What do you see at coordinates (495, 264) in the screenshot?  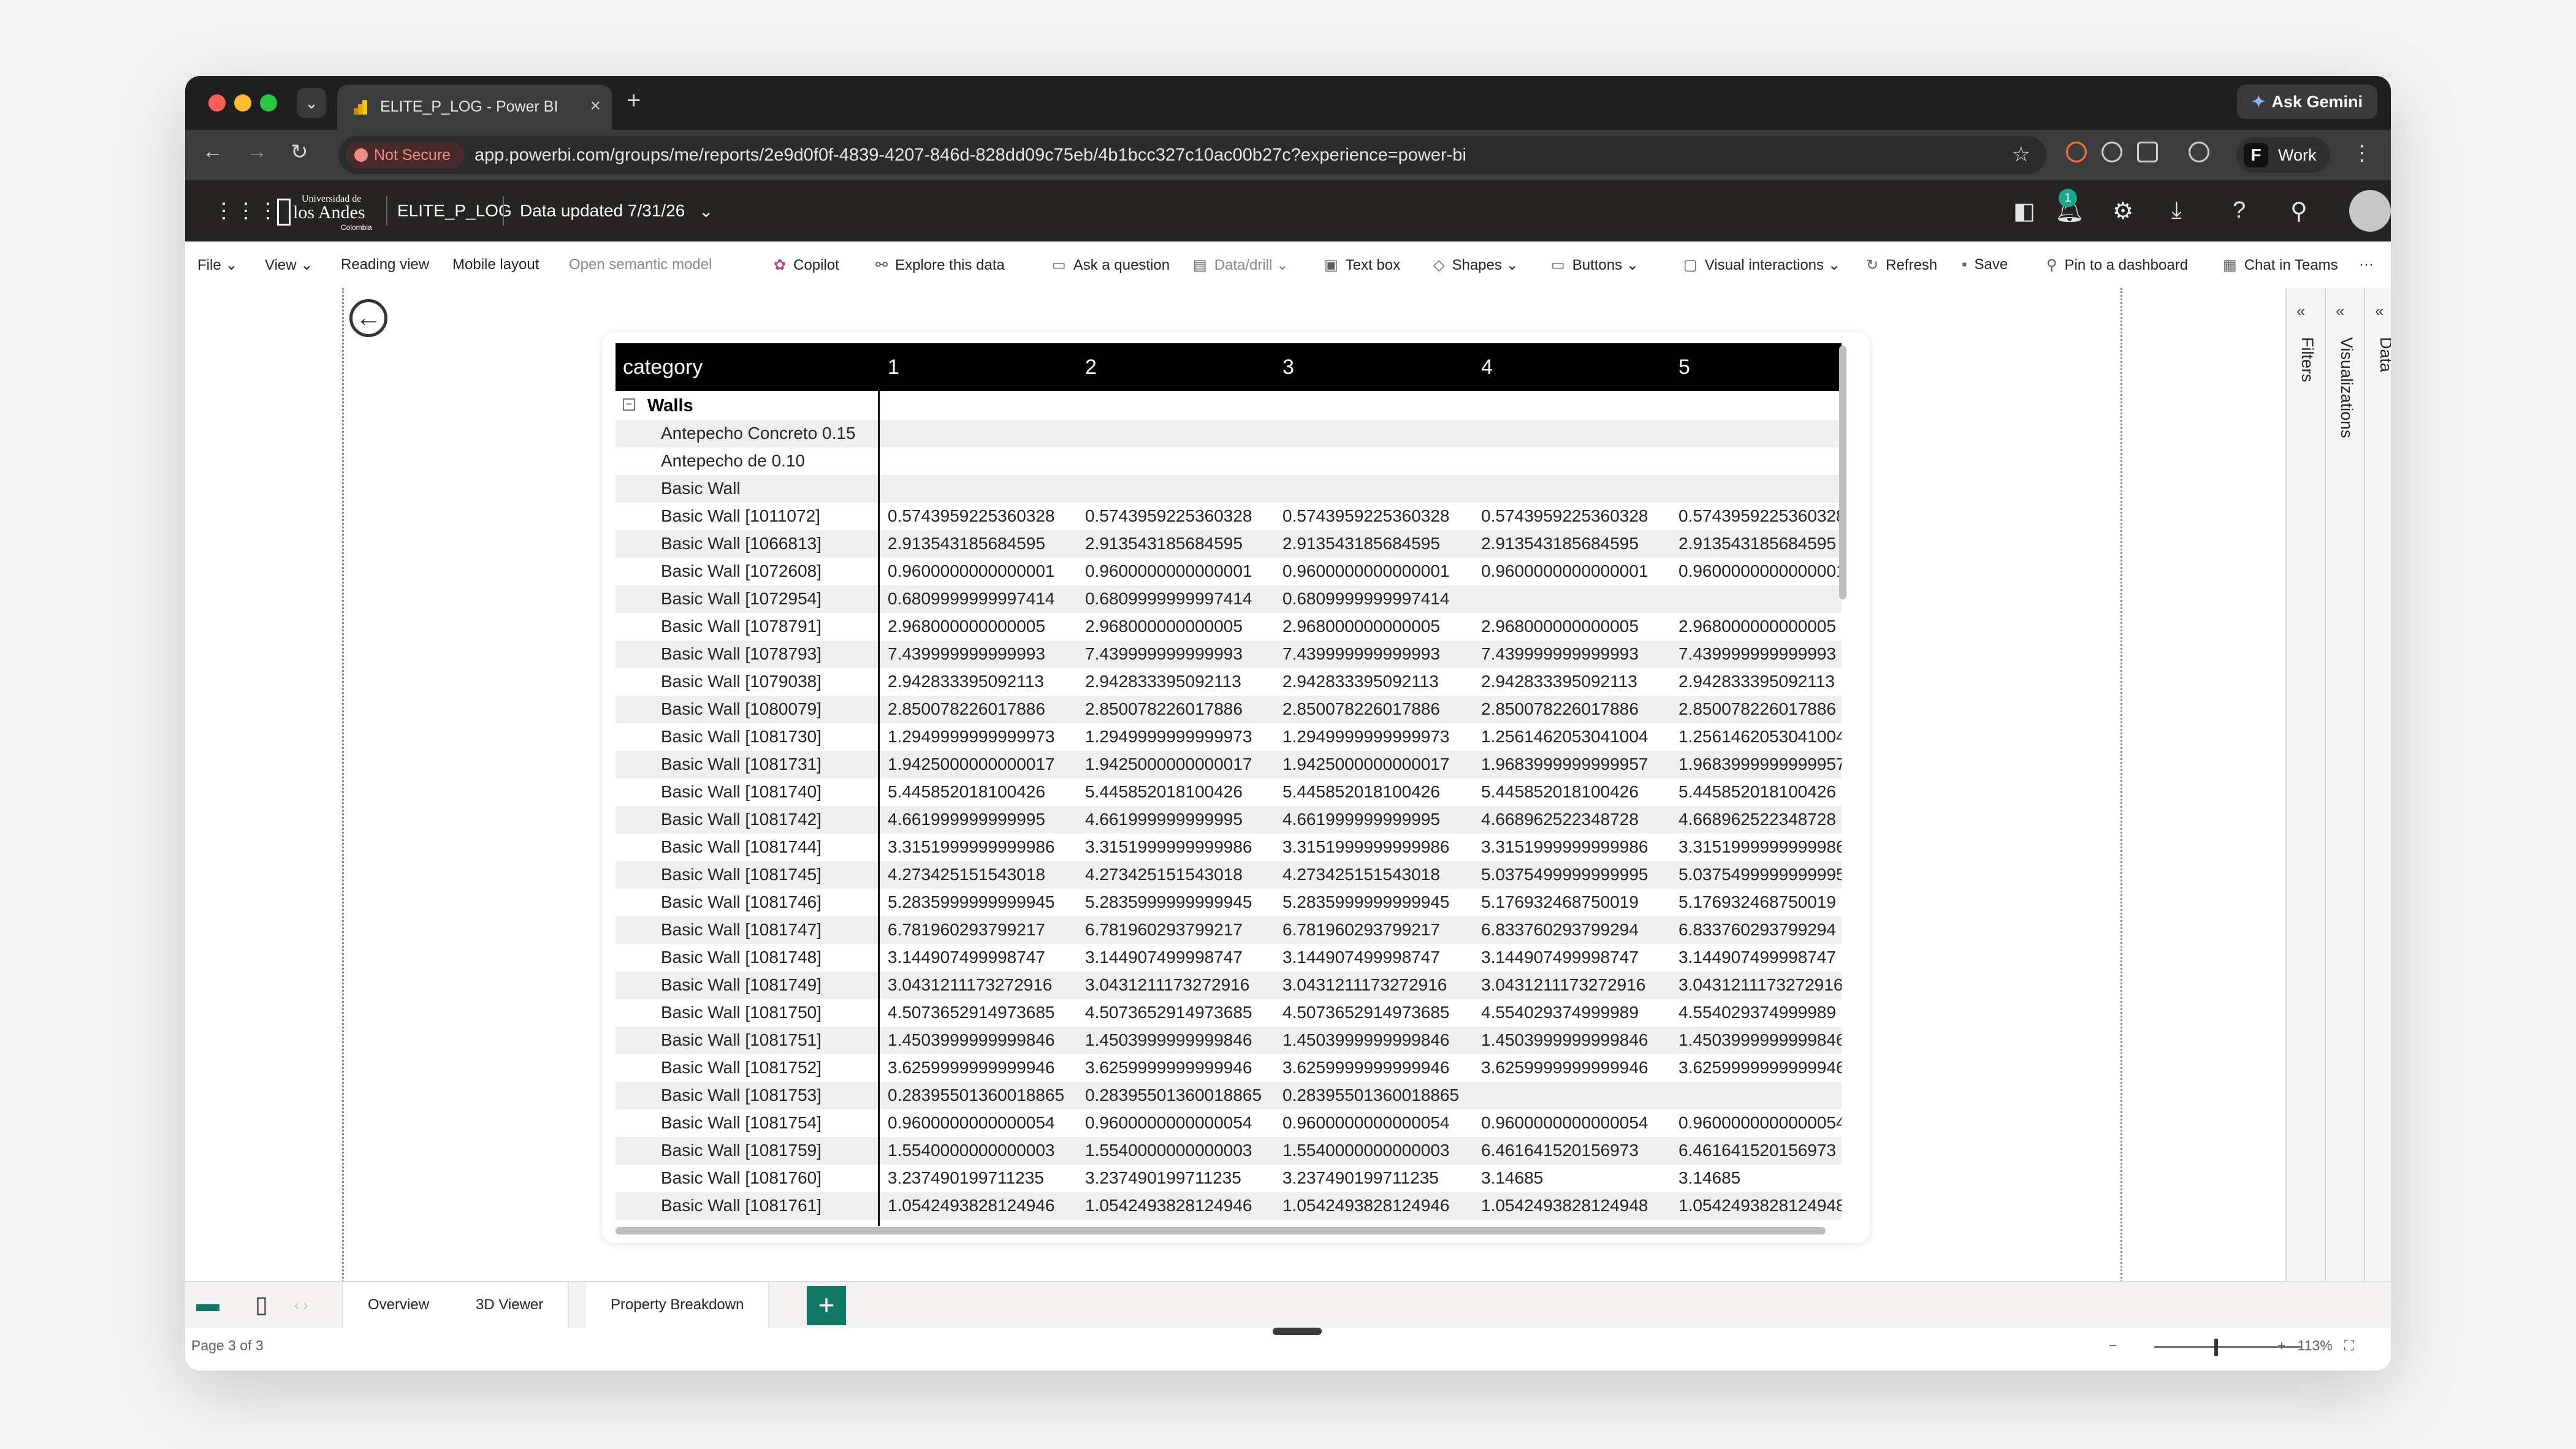 I see `mobile-layout-button: Mobile layout` at bounding box center [495, 264].